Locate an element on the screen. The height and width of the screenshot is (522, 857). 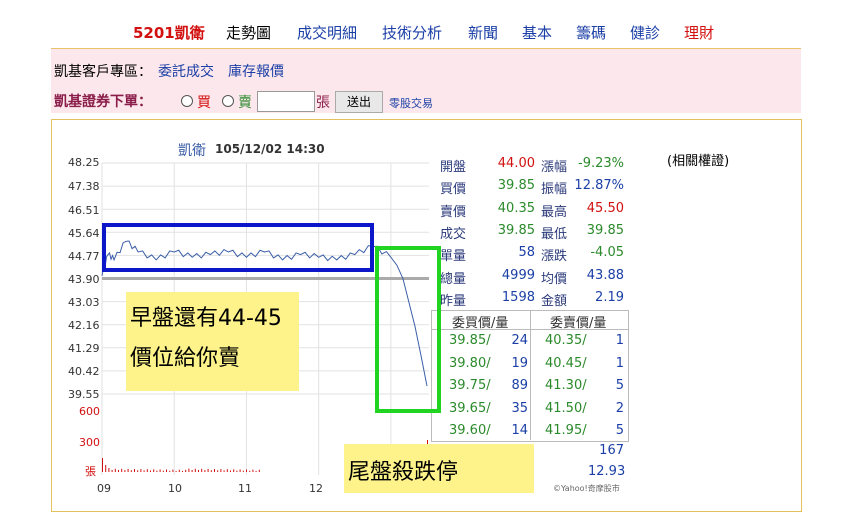
tab-chips: 籌碼 is located at coordinates (591, 32).